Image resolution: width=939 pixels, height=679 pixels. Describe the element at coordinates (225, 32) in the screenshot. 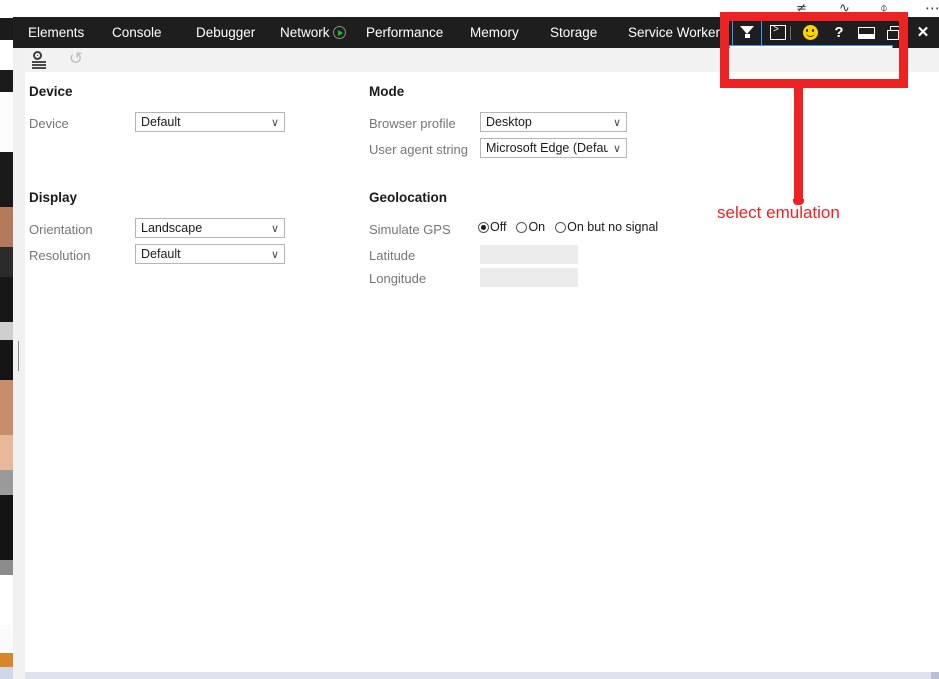

I see `tab-debugger: Debugger` at that location.